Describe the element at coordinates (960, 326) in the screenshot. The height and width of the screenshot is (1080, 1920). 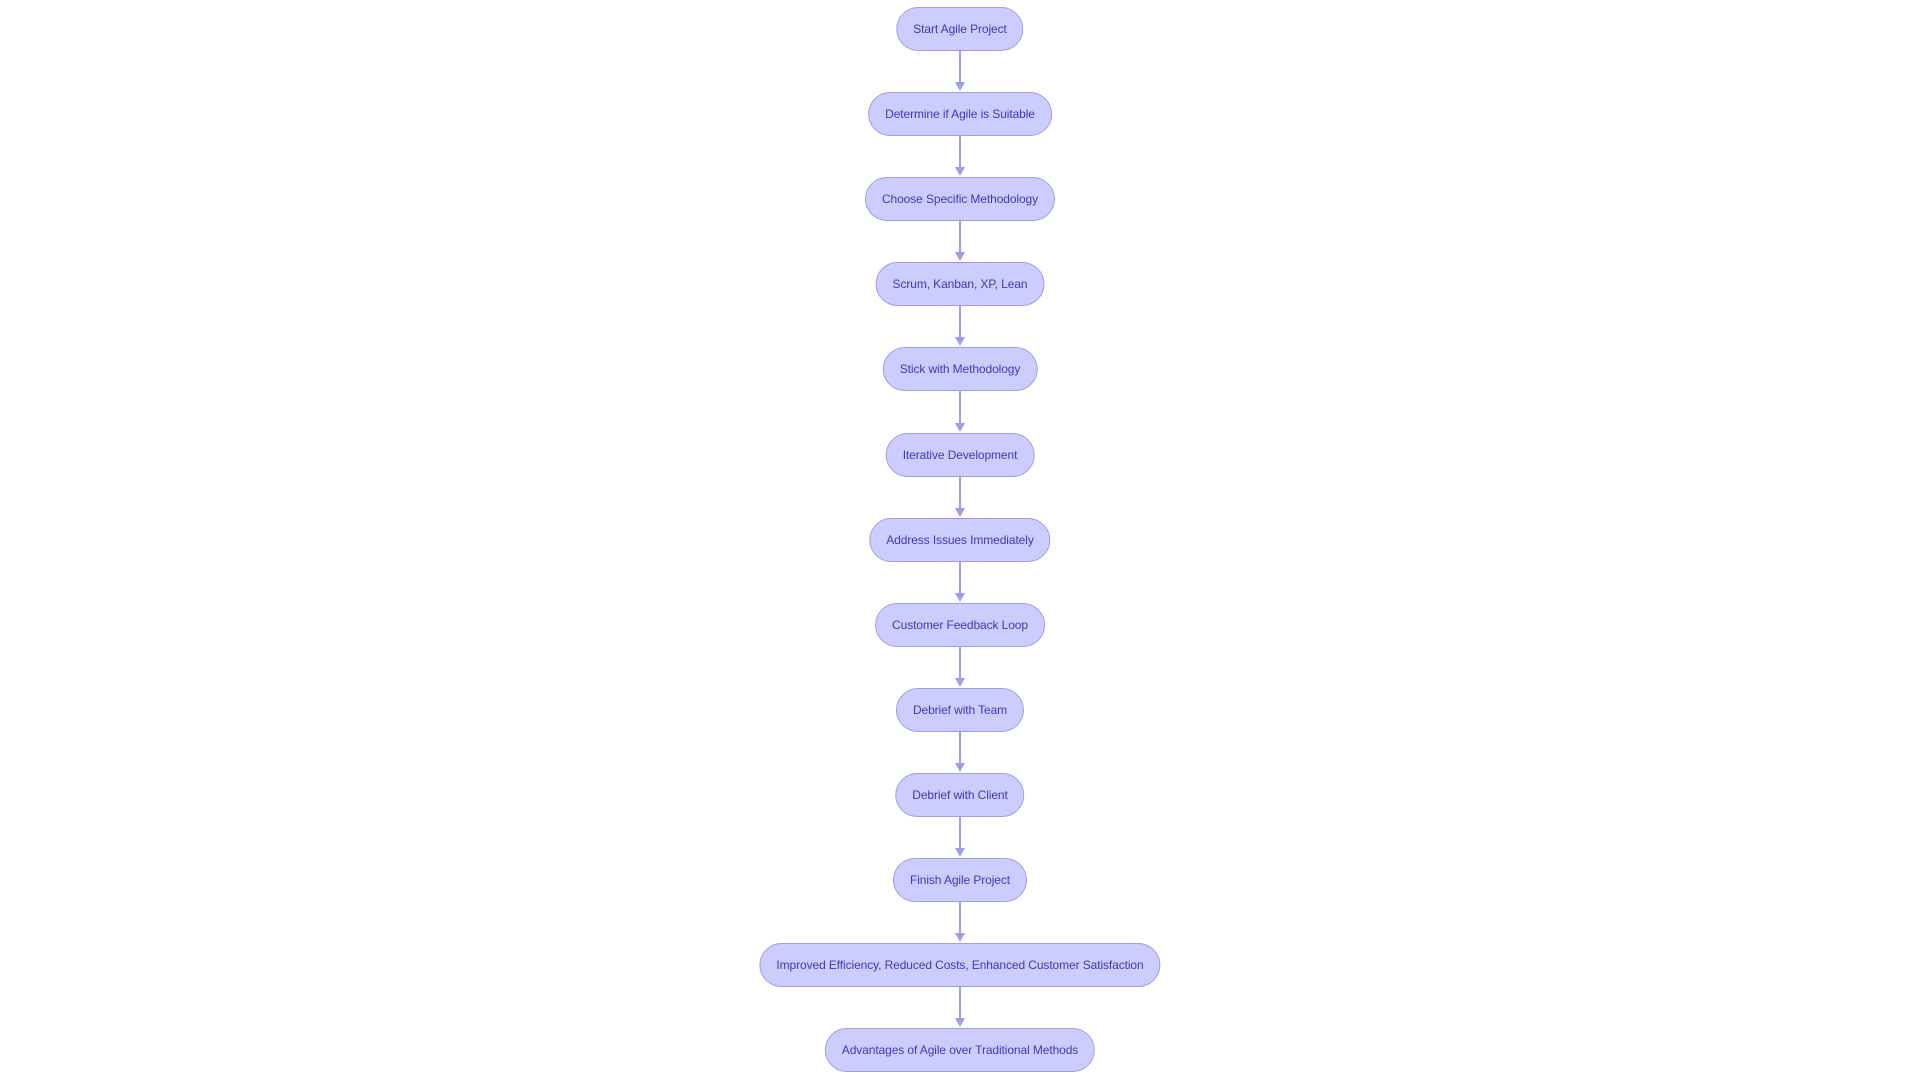
I see `edge-methods-to-stick` at that location.